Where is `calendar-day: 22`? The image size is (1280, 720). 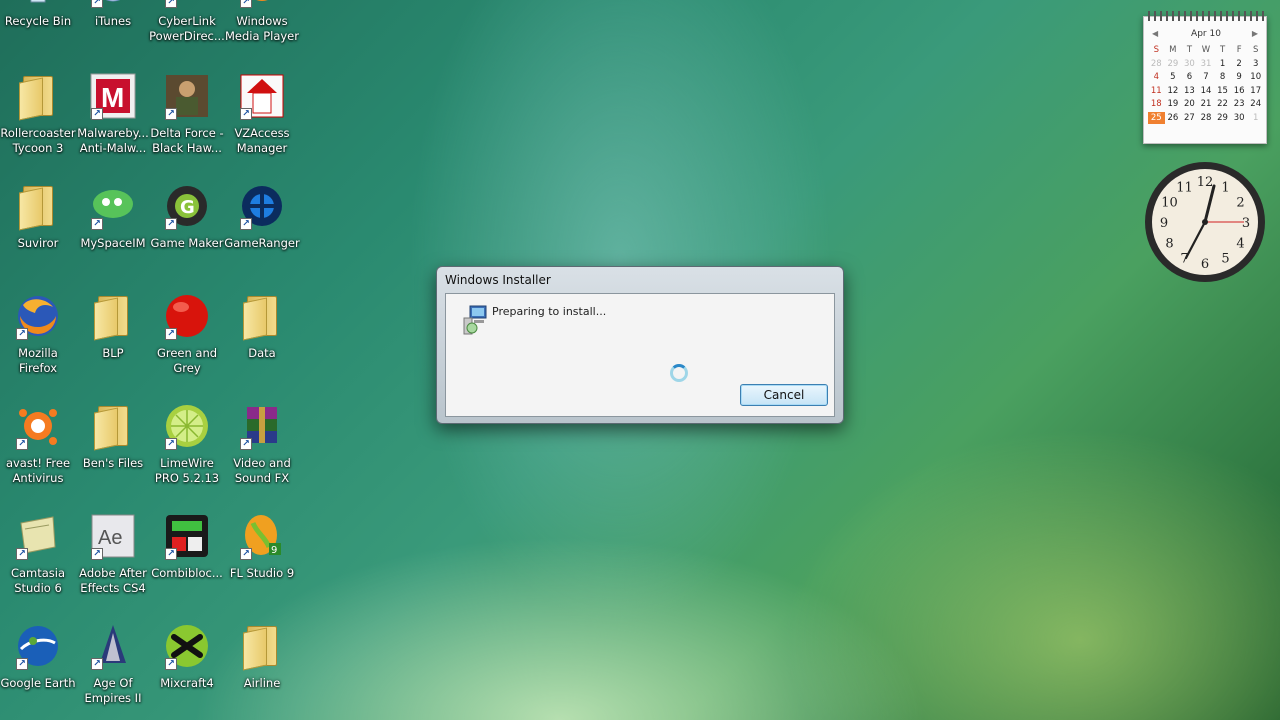 calendar-day: 22 is located at coordinates (1222, 104).